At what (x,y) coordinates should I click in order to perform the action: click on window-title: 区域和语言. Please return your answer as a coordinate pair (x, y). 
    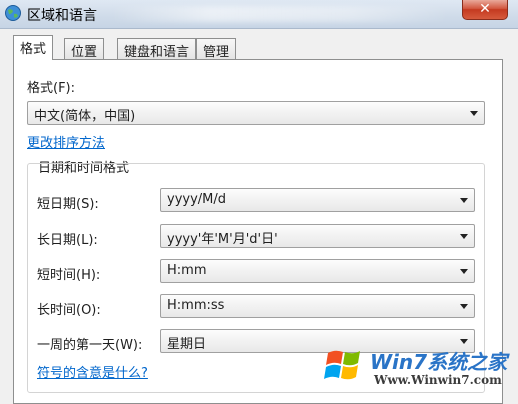
    Looking at the image, I should click on (62, 16).